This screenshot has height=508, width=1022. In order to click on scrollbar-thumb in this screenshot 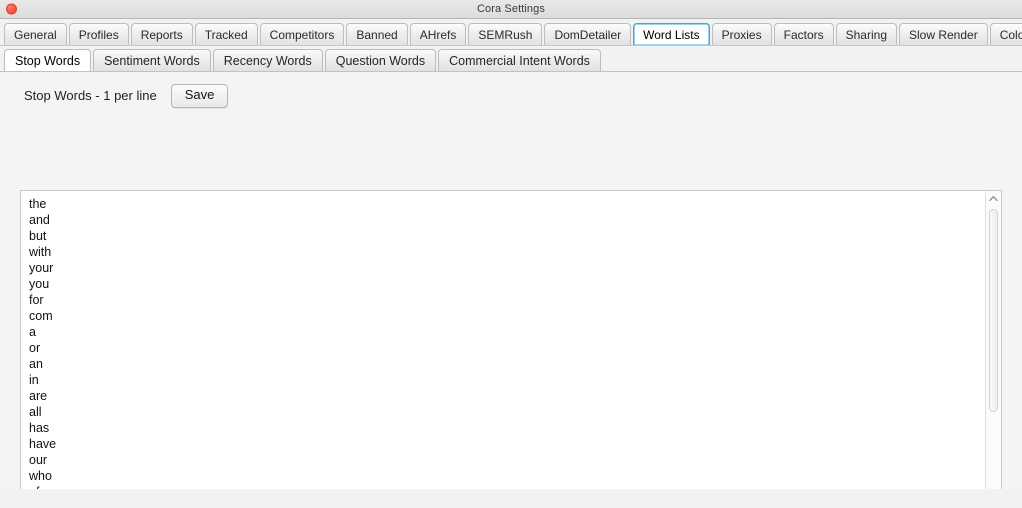, I will do `click(993, 310)`.